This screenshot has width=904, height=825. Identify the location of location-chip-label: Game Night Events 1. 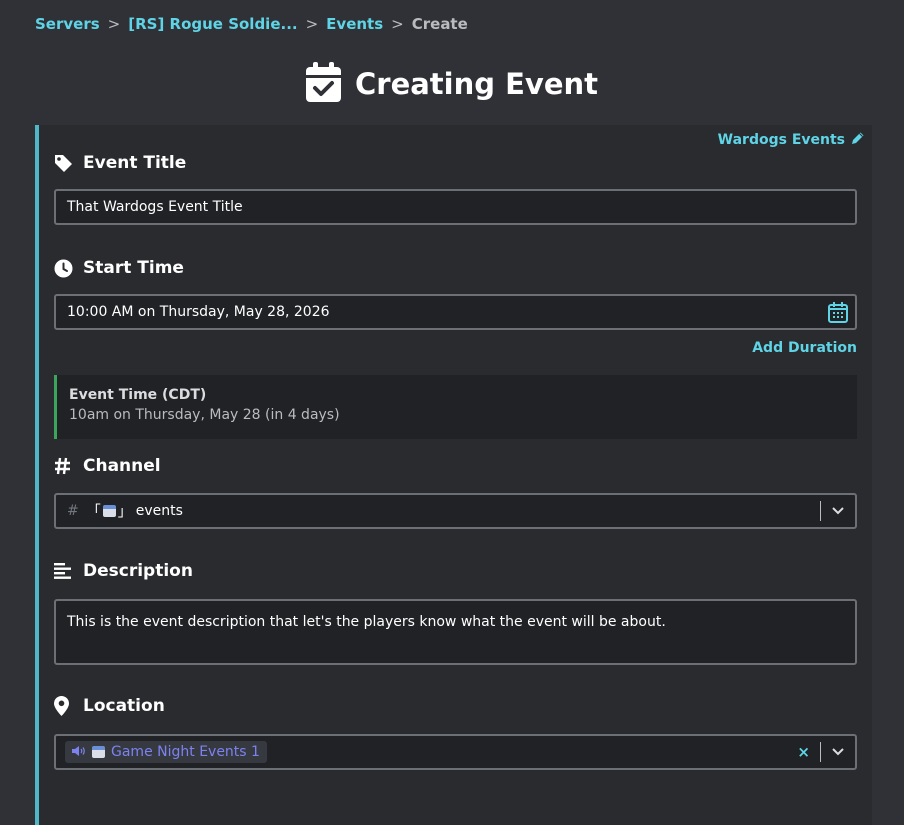
(185, 752).